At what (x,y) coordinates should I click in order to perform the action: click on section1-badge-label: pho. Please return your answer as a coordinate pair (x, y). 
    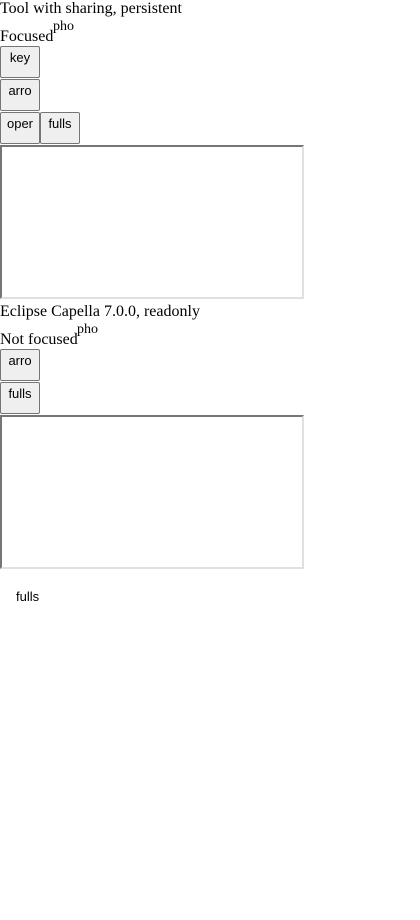
    Looking at the image, I should click on (63, 26).